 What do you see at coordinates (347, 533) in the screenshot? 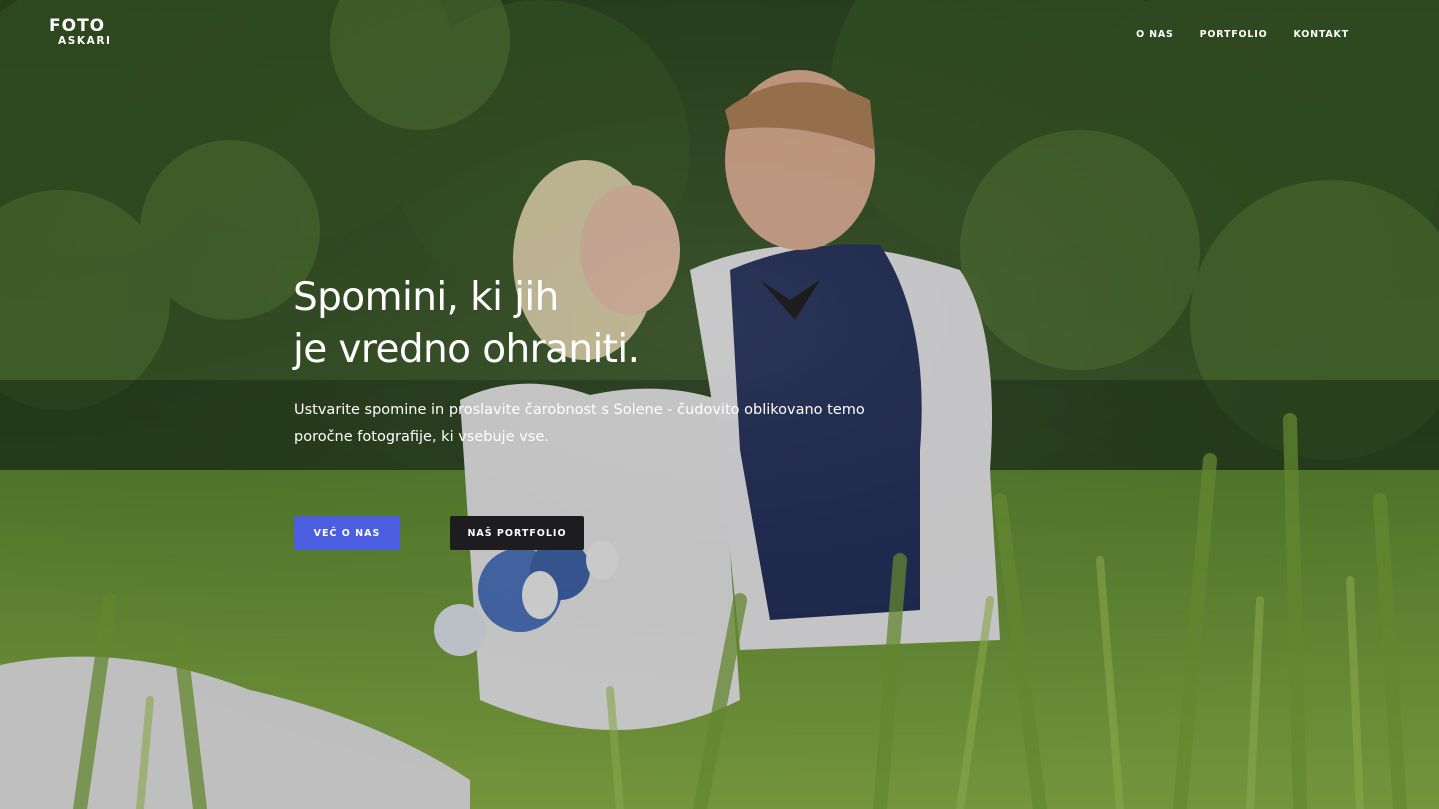
I see `more-about-us-button: VEČ O NAS` at bounding box center [347, 533].